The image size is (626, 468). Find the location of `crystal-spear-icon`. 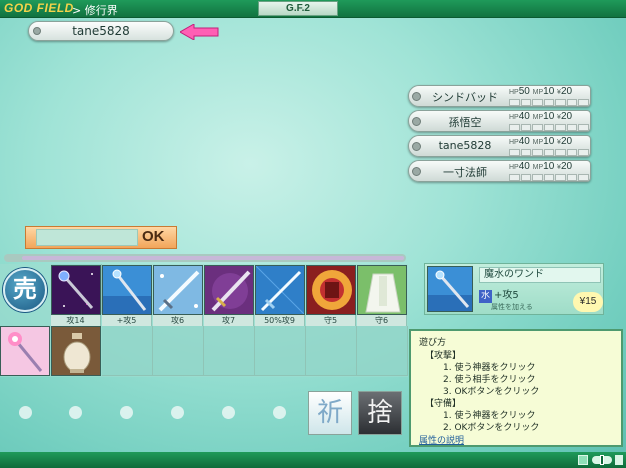

crystal-spear-icon is located at coordinates (280, 290).